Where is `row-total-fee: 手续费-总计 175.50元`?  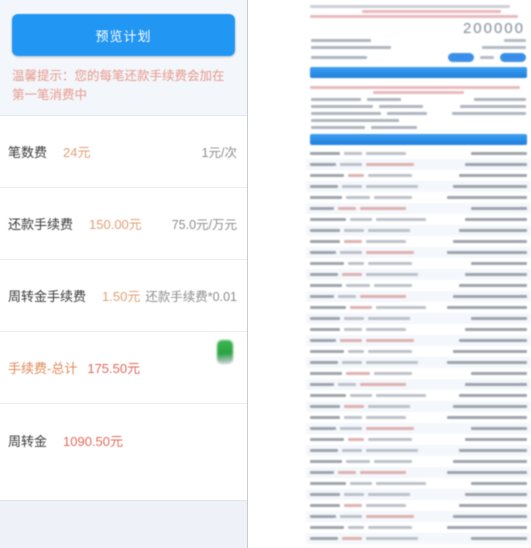 row-total-fee: 手续费-总计 175.50元 is located at coordinates (123, 368).